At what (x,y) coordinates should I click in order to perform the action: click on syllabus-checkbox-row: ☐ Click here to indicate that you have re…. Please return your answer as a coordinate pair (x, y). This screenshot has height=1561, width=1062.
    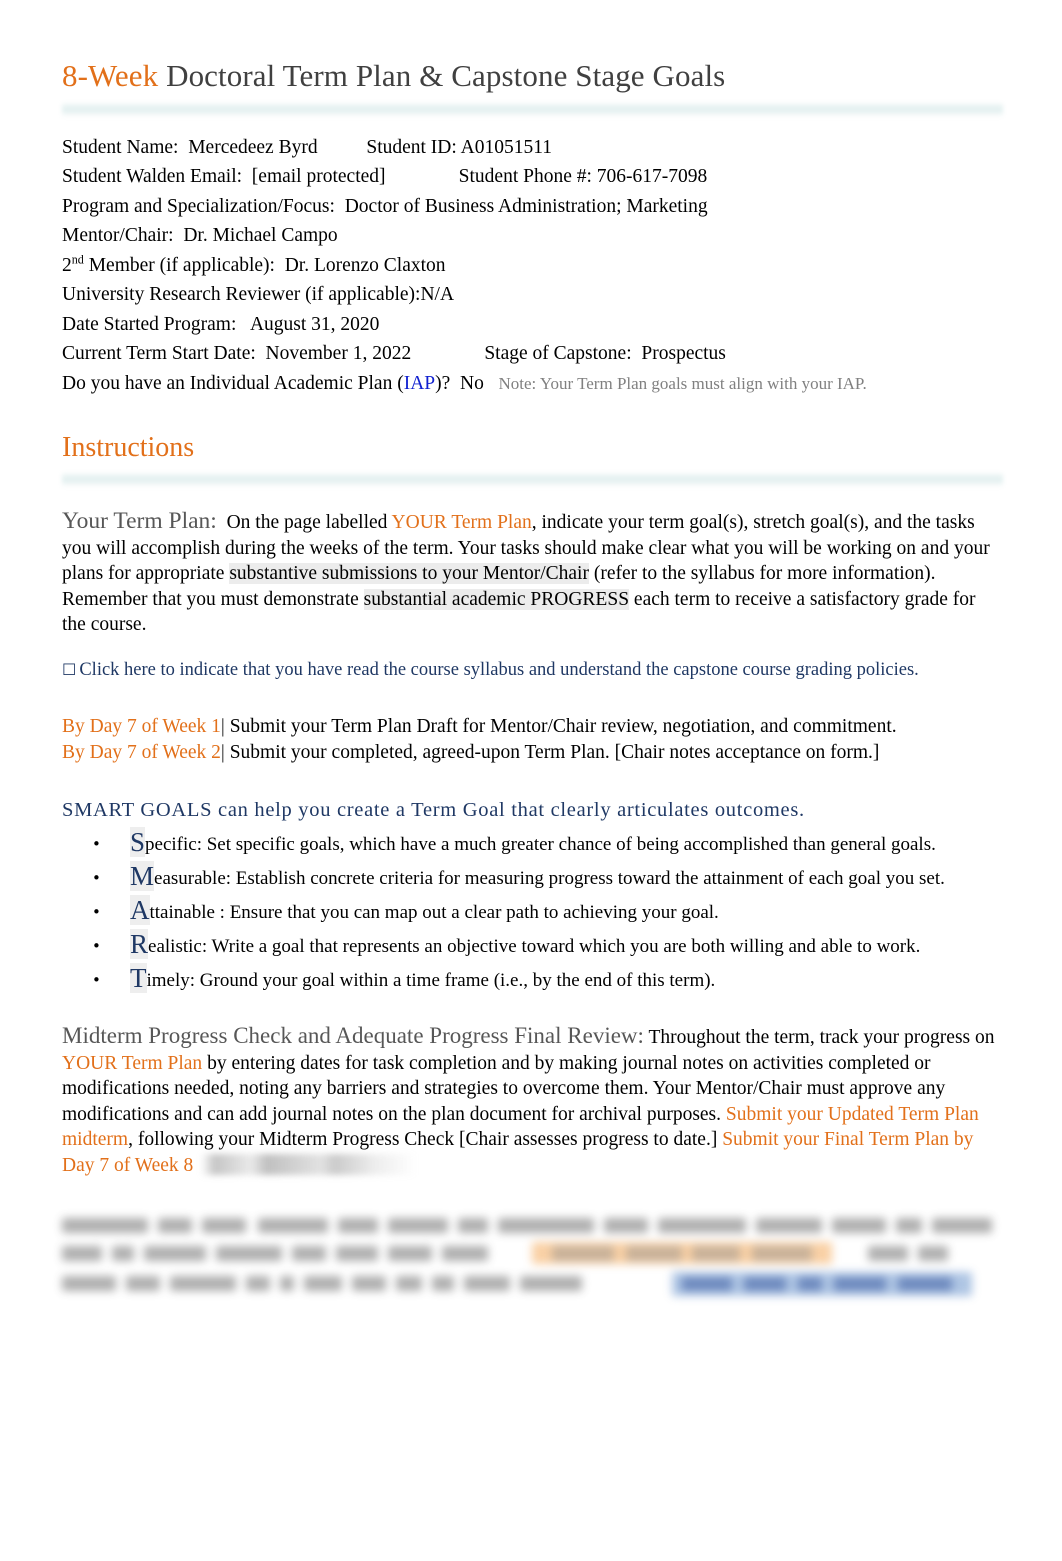
    Looking at the image, I should click on (532, 670).